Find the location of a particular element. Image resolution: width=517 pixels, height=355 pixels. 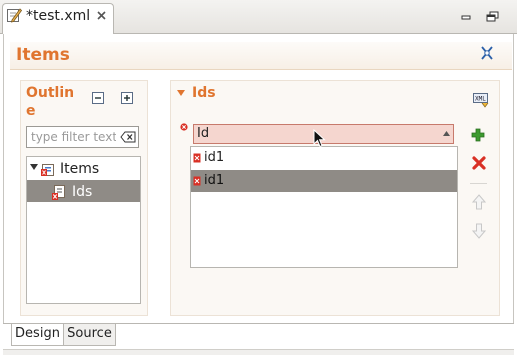

xml-source-icon: XML is located at coordinates (481, 100).